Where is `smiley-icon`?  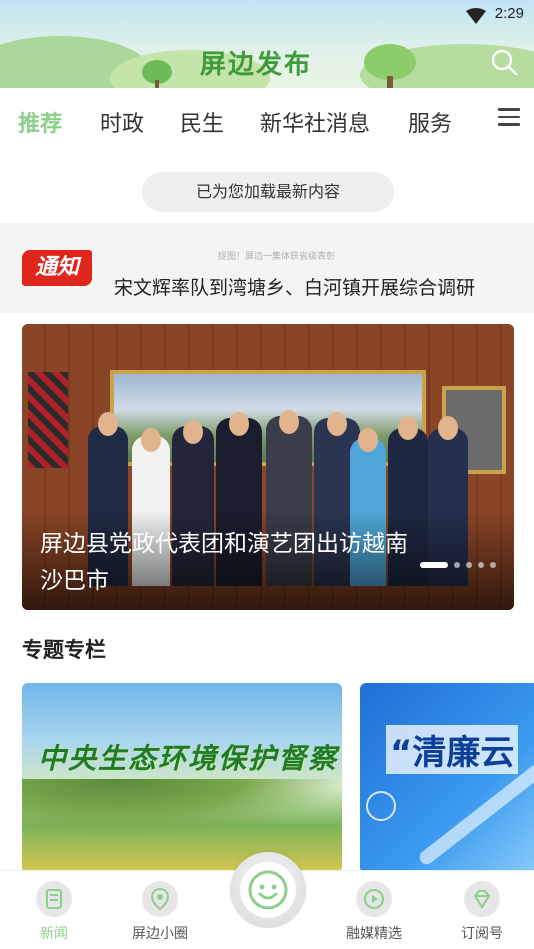
smiley-icon is located at coordinates (268, 890).